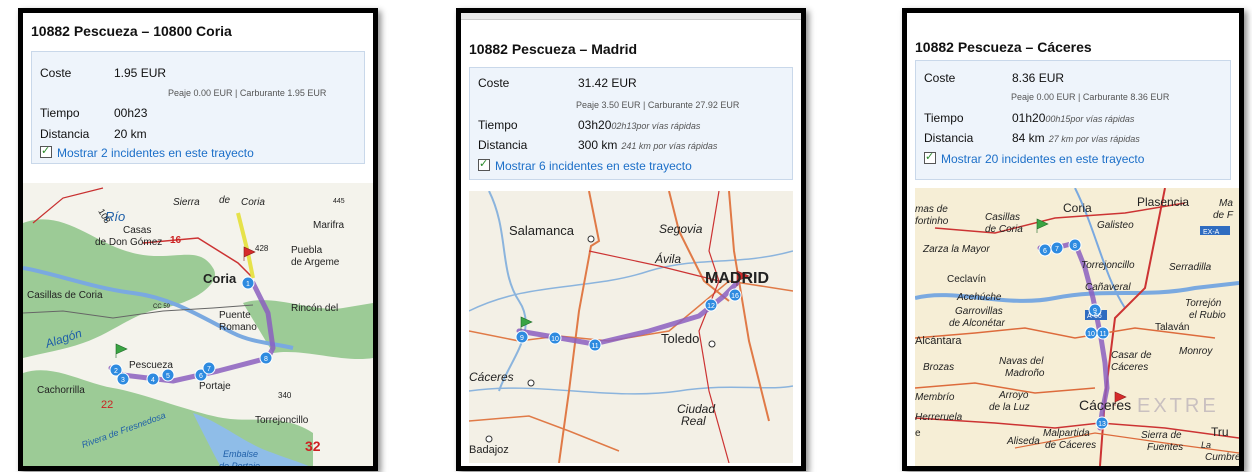  What do you see at coordinates (631, 16) in the screenshot?
I see `window-top-bar` at bounding box center [631, 16].